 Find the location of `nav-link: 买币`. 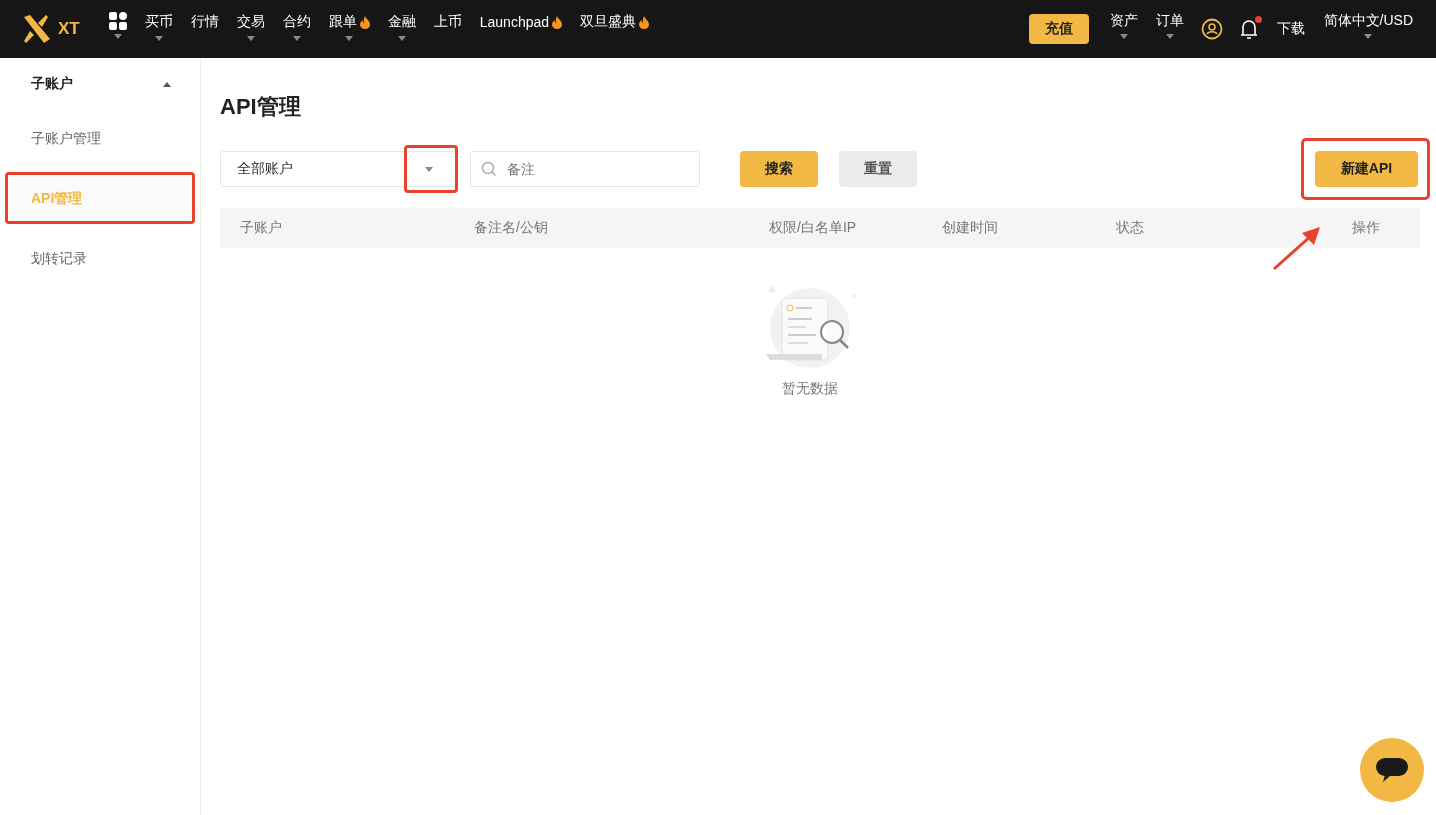

nav-link: 买币 is located at coordinates (158, 22).